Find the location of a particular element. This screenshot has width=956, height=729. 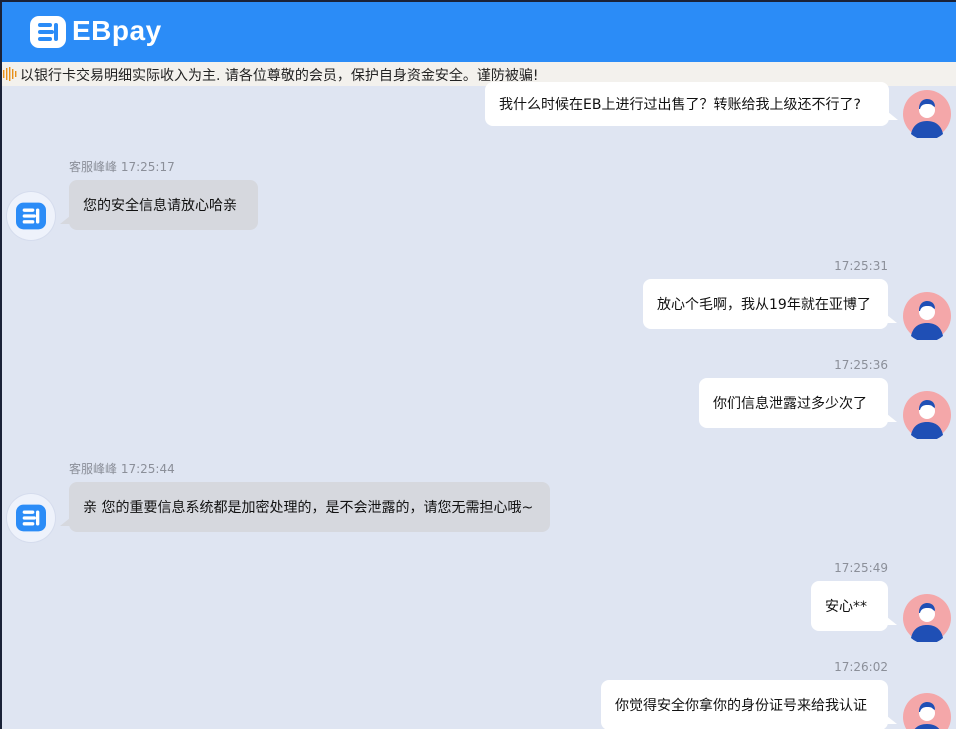

message-meta: 客服峰峰 17:25:44 is located at coordinates (122, 468).